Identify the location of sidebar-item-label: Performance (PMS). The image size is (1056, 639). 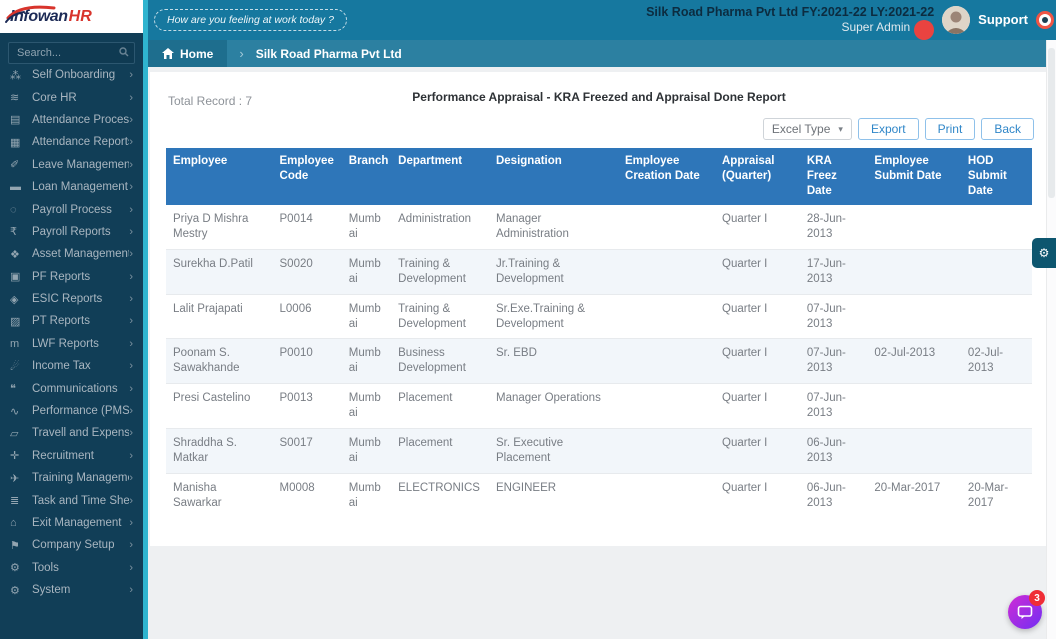
(81, 411).